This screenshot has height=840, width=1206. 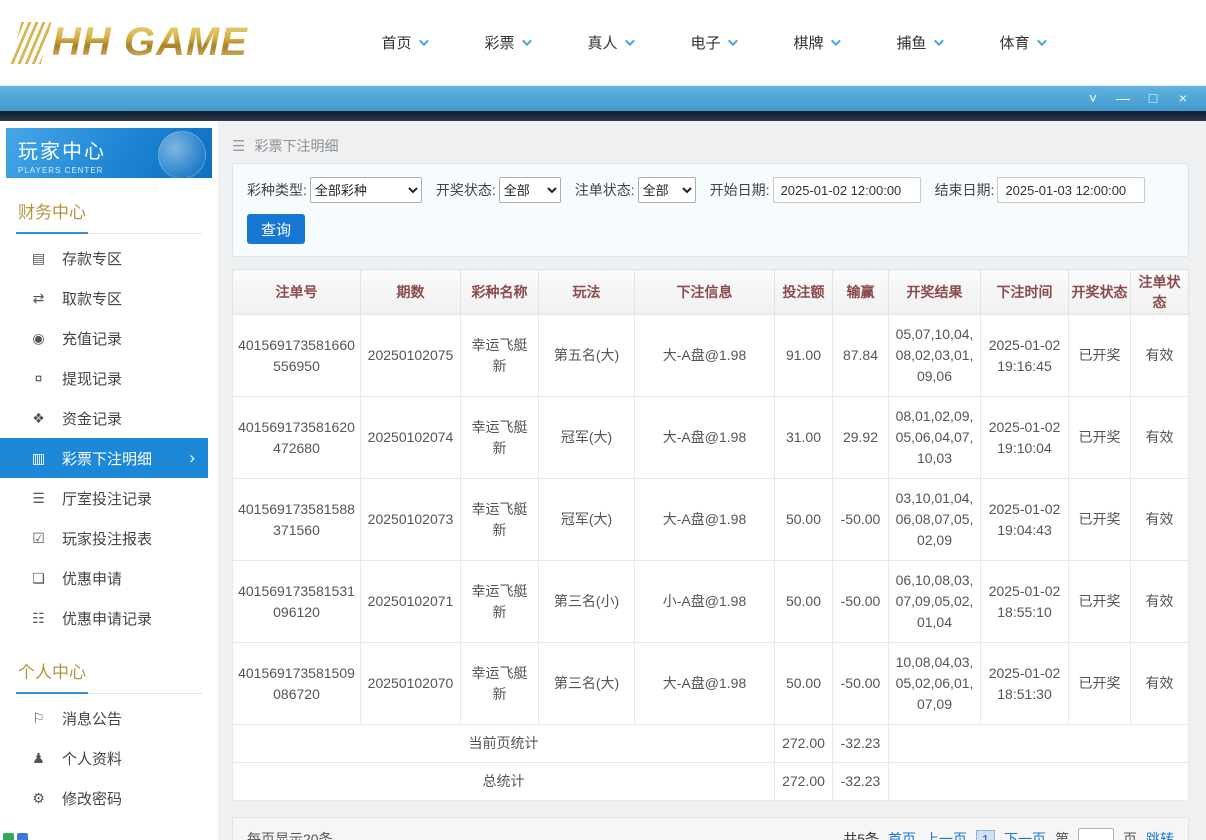 What do you see at coordinates (934, 519) in the screenshot?
I see `cell-draw-result: 03,10,01,04,06,08,07,05,02,09` at bounding box center [934, 519].